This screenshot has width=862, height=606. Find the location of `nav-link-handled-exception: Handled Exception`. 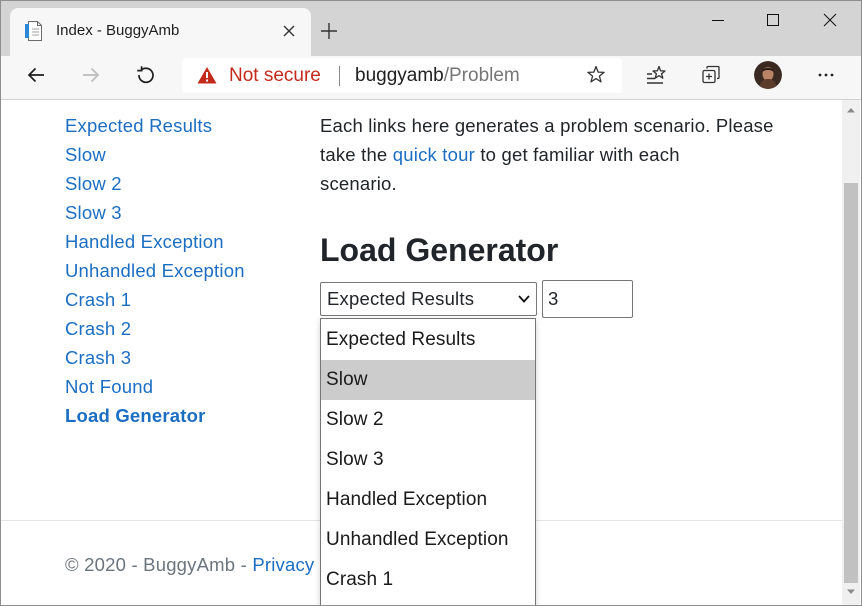

nav-link-handled-exception: Handled Exception is located at coordinates (155, 241).